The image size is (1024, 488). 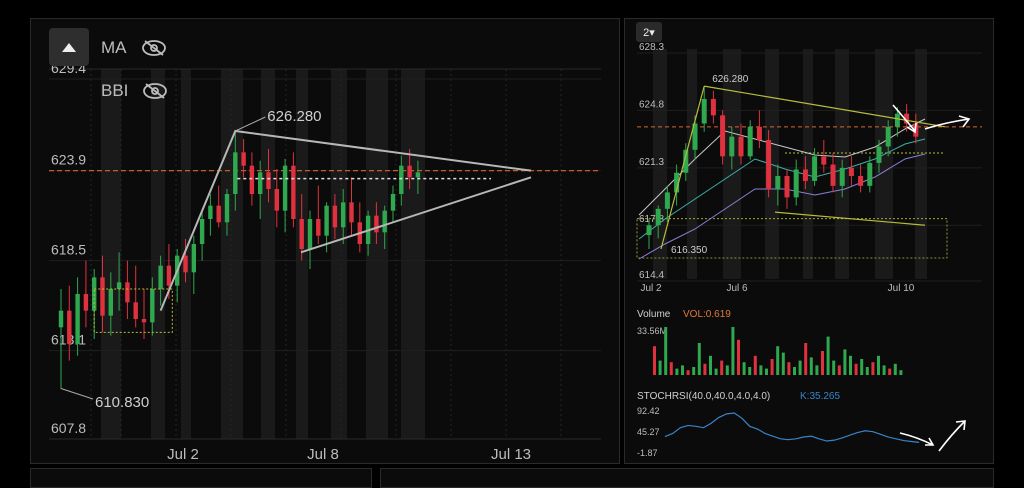 I want to click on chevron-up-icon, so click(x=69, y=47).